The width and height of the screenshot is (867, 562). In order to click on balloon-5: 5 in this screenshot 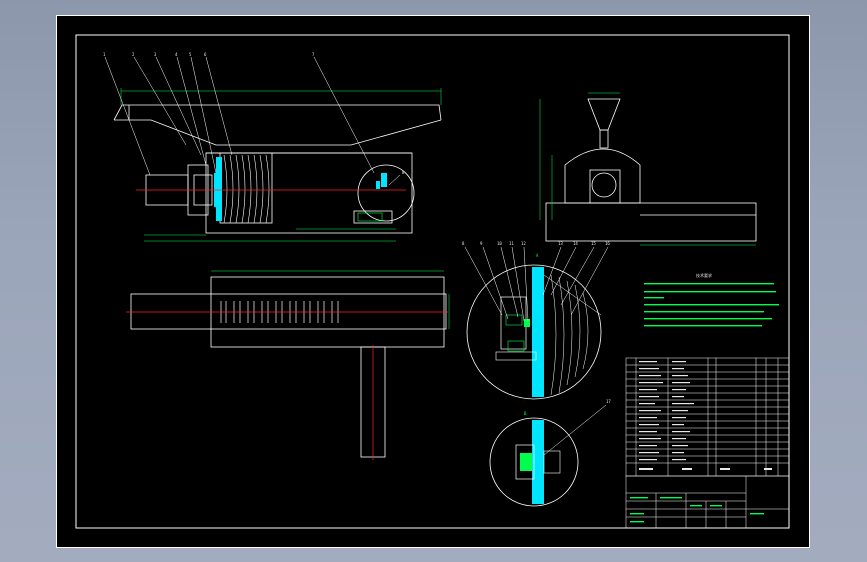, I will do `click(190, 54)`.